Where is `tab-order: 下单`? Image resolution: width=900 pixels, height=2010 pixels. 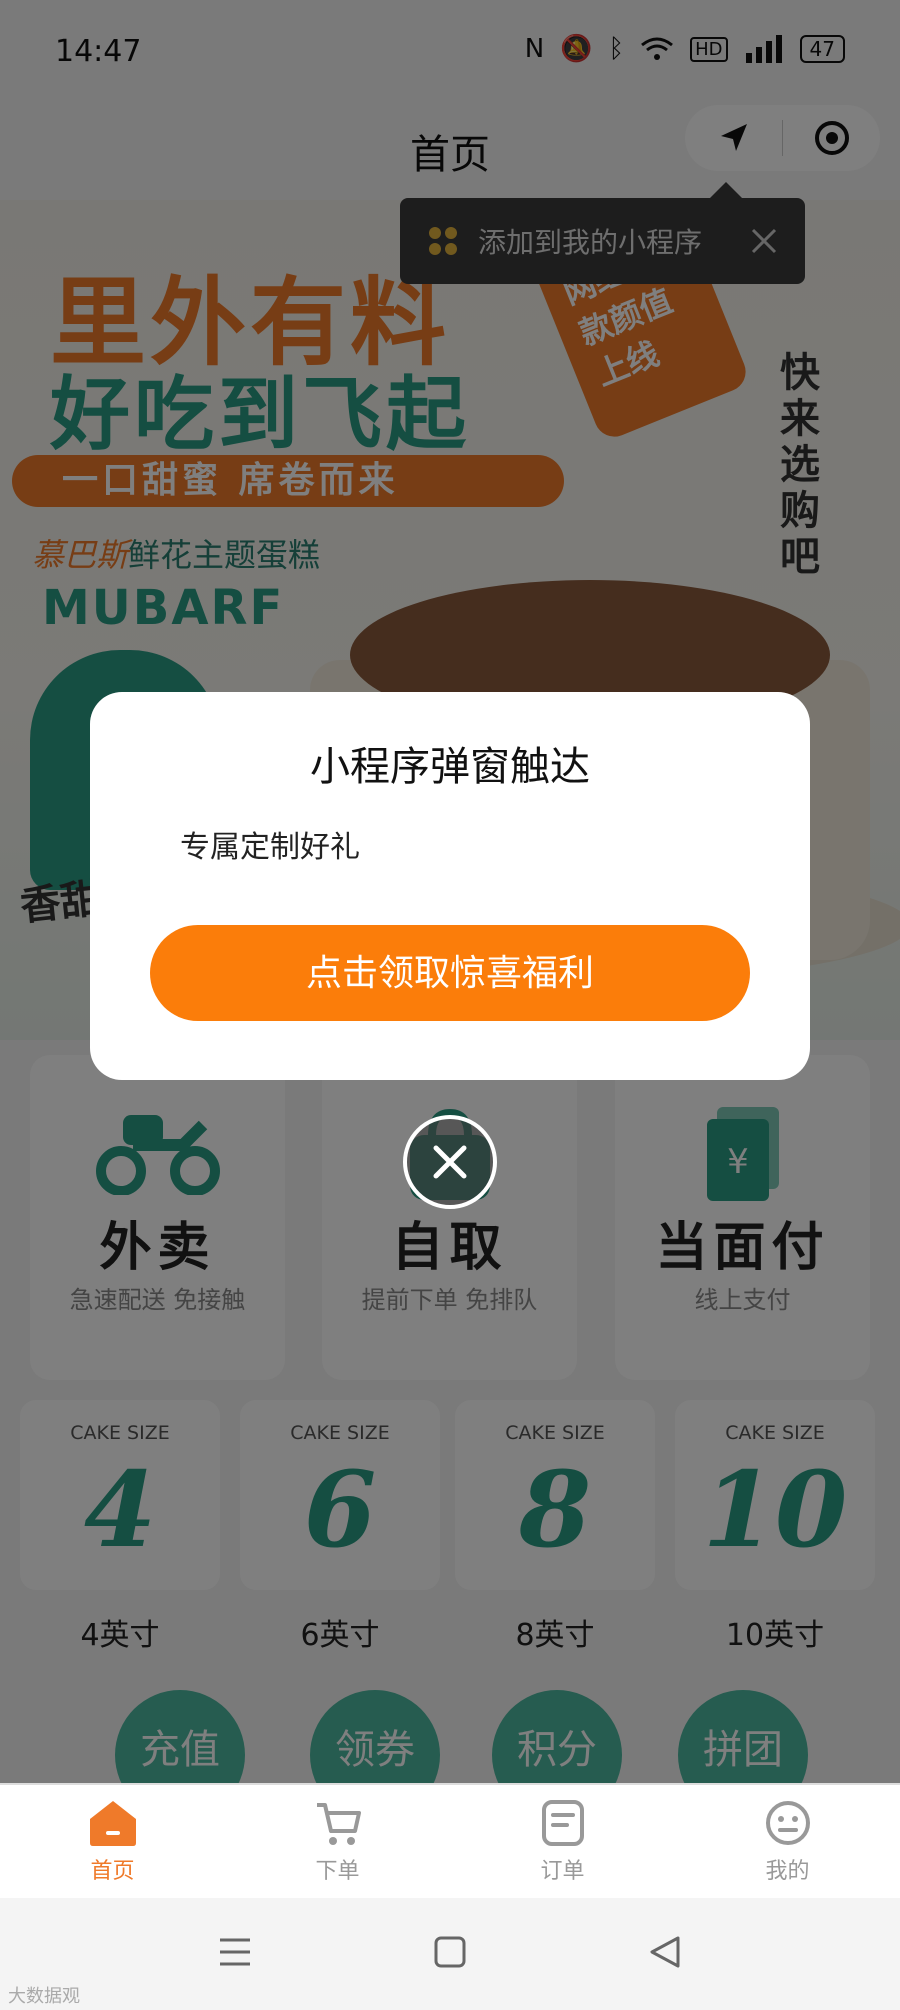 tab-order: 下单 is located at coordinates (337, 1841).